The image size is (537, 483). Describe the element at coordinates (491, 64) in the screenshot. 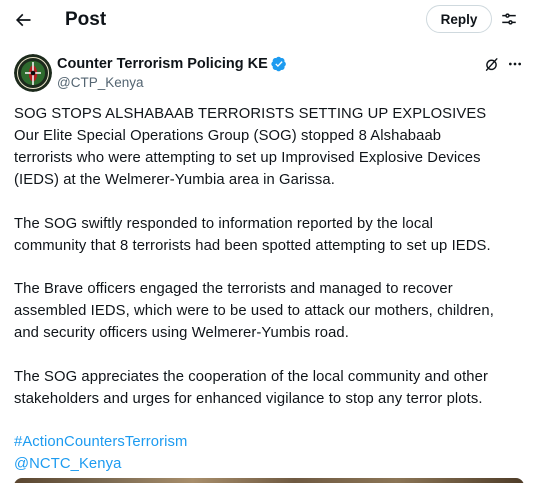

I see `grok-icon` at that location.